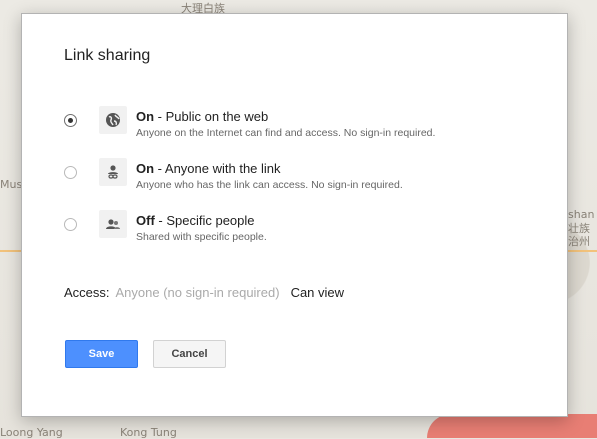  I want to click on save-button: Save, so click(101, 354).